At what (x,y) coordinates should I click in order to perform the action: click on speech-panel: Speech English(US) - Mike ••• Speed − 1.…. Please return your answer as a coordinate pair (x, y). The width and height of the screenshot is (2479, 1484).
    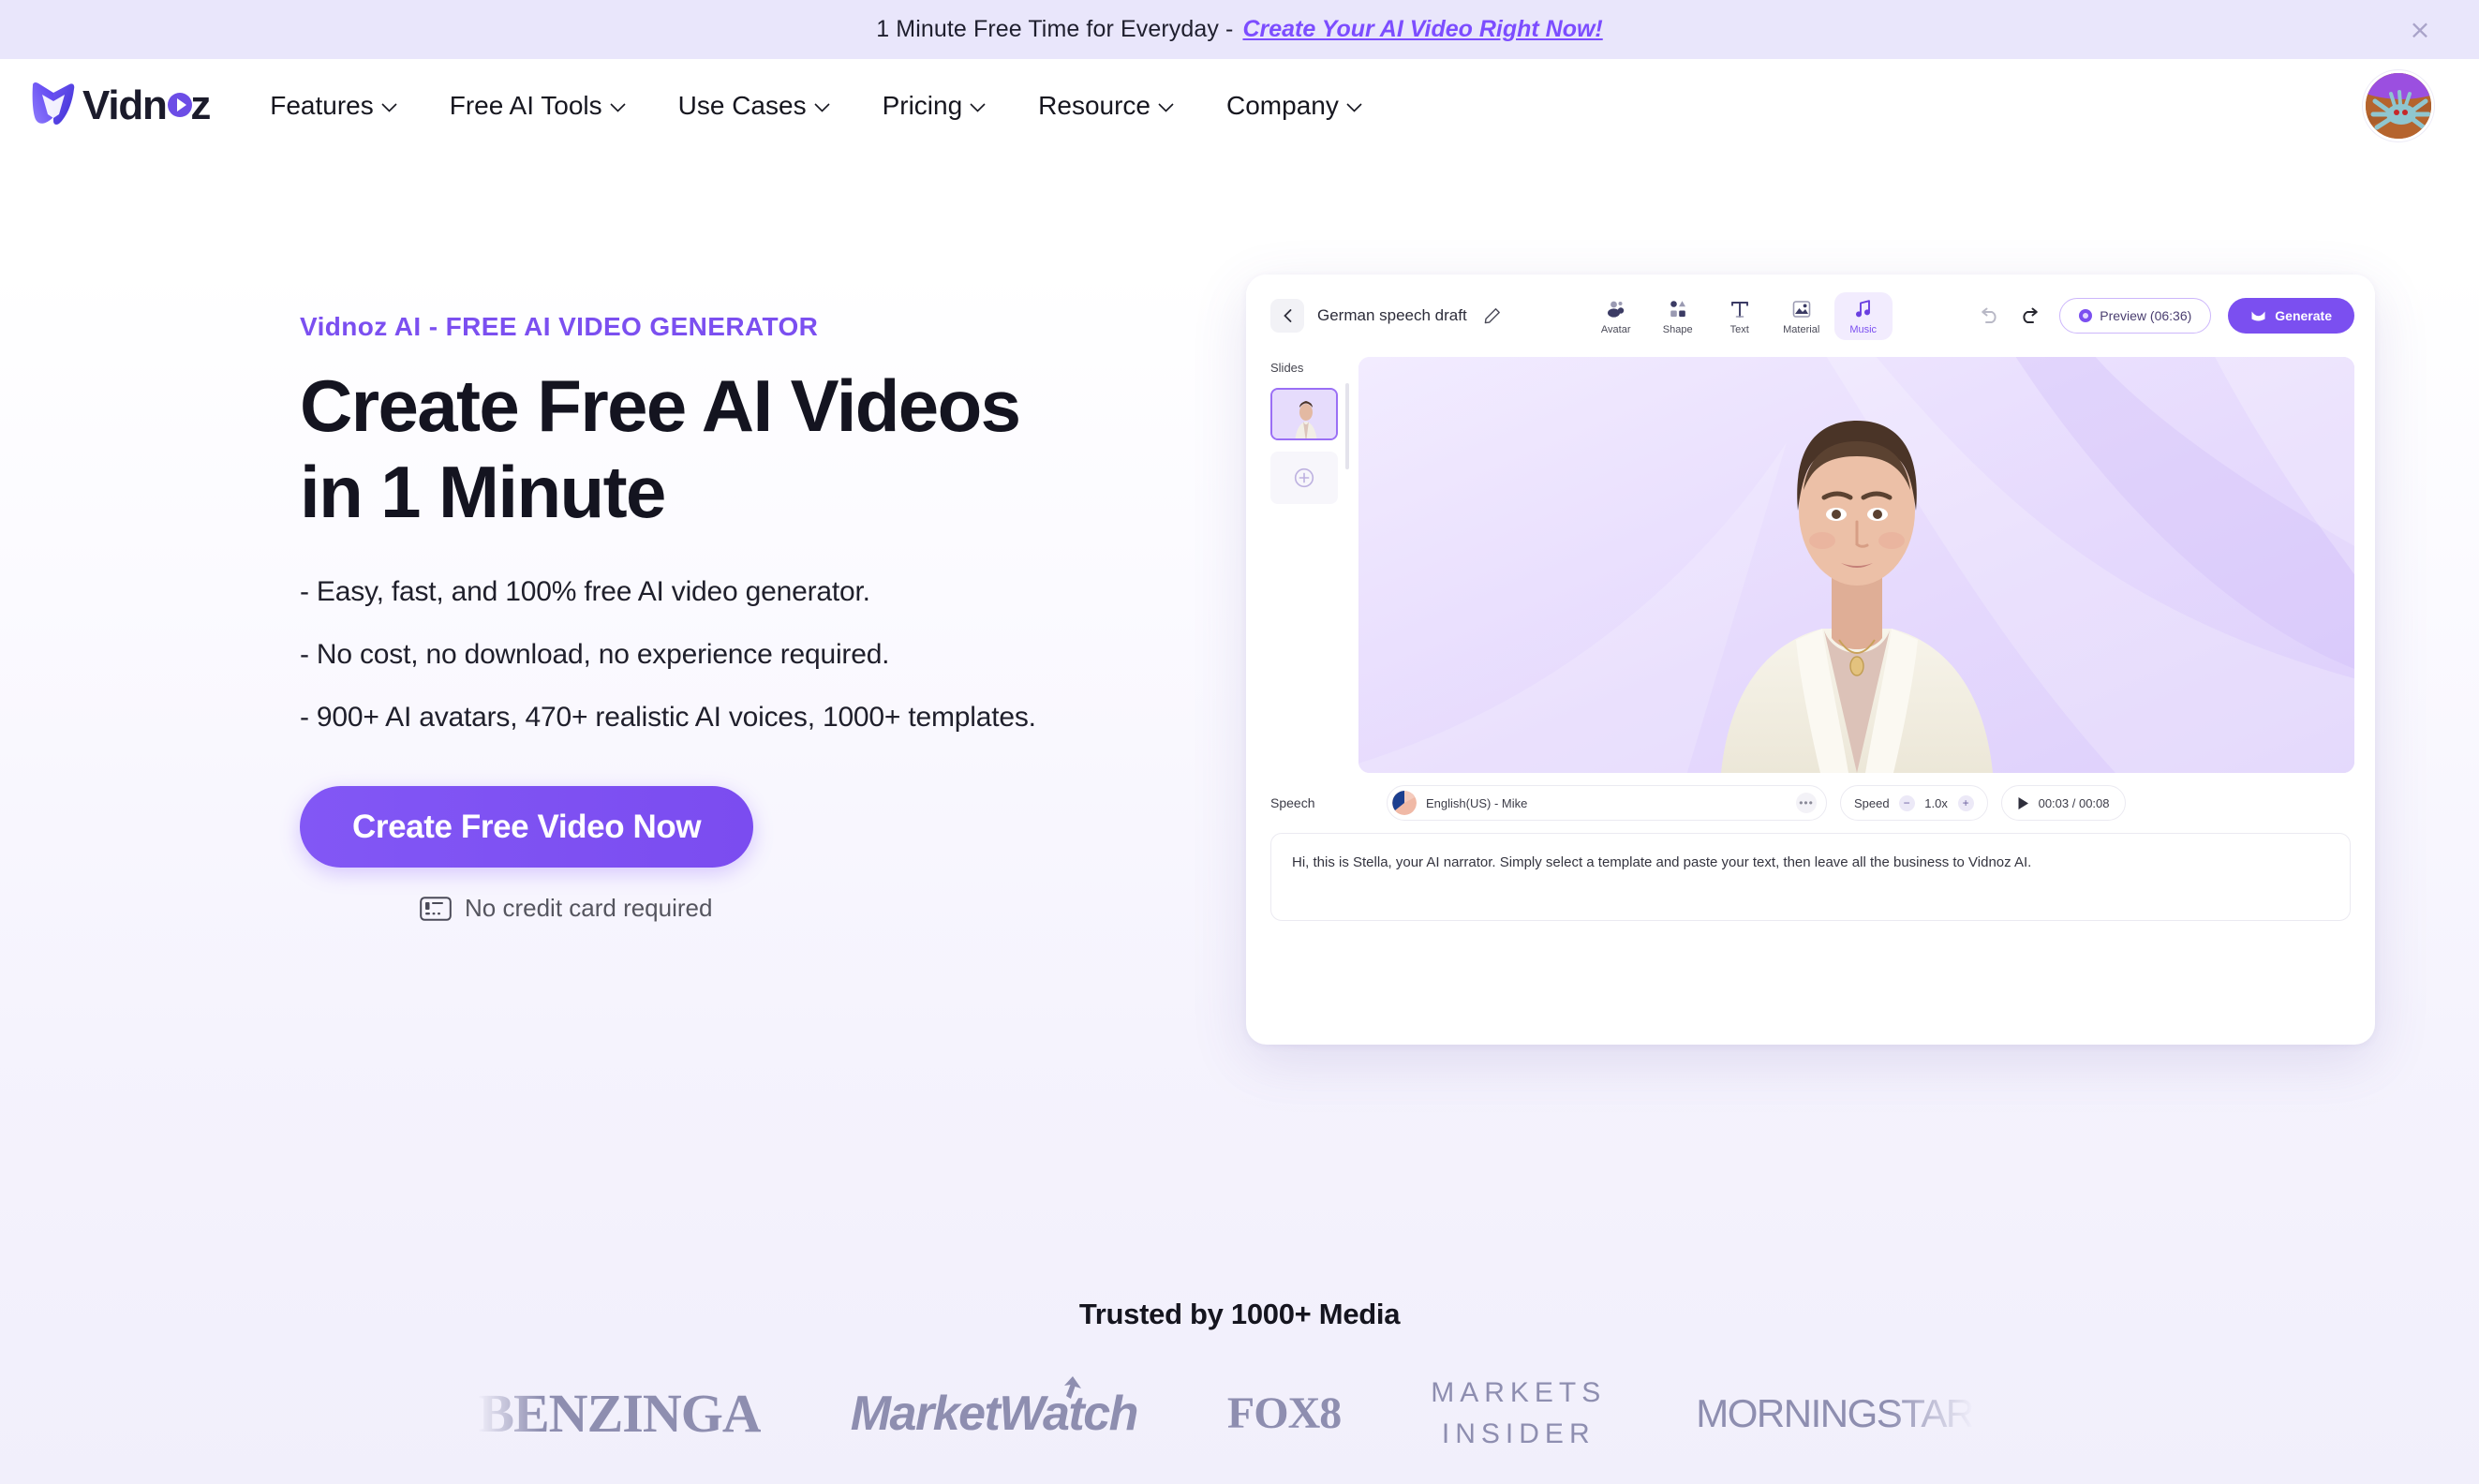
    Looking at the image, I should click on (1810, 847).